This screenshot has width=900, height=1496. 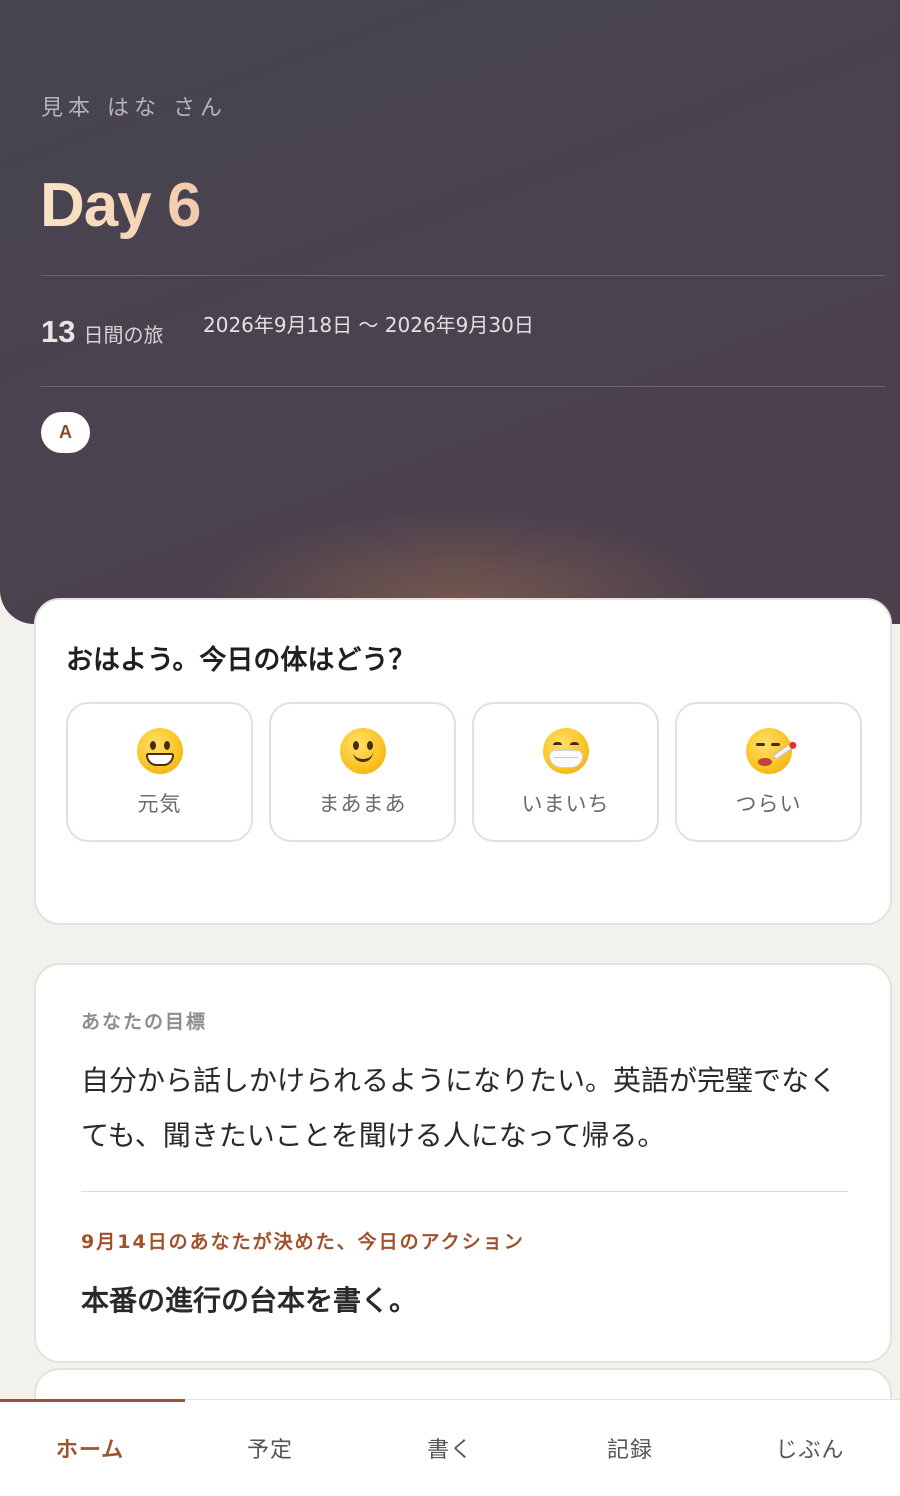 What do you see at coordinates (134, 108) in the screenshot?
I see `user-name: 見本 はな さん` at bounding box center [134, 108].